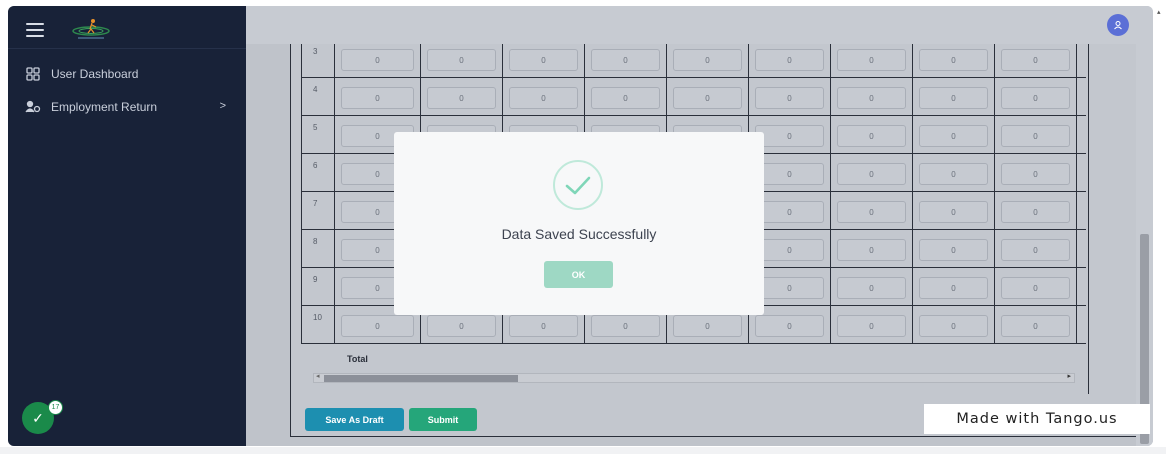 This screenshot has width=1166, height=454. I want to click on table-row: 3000000000, so click(693, 61).